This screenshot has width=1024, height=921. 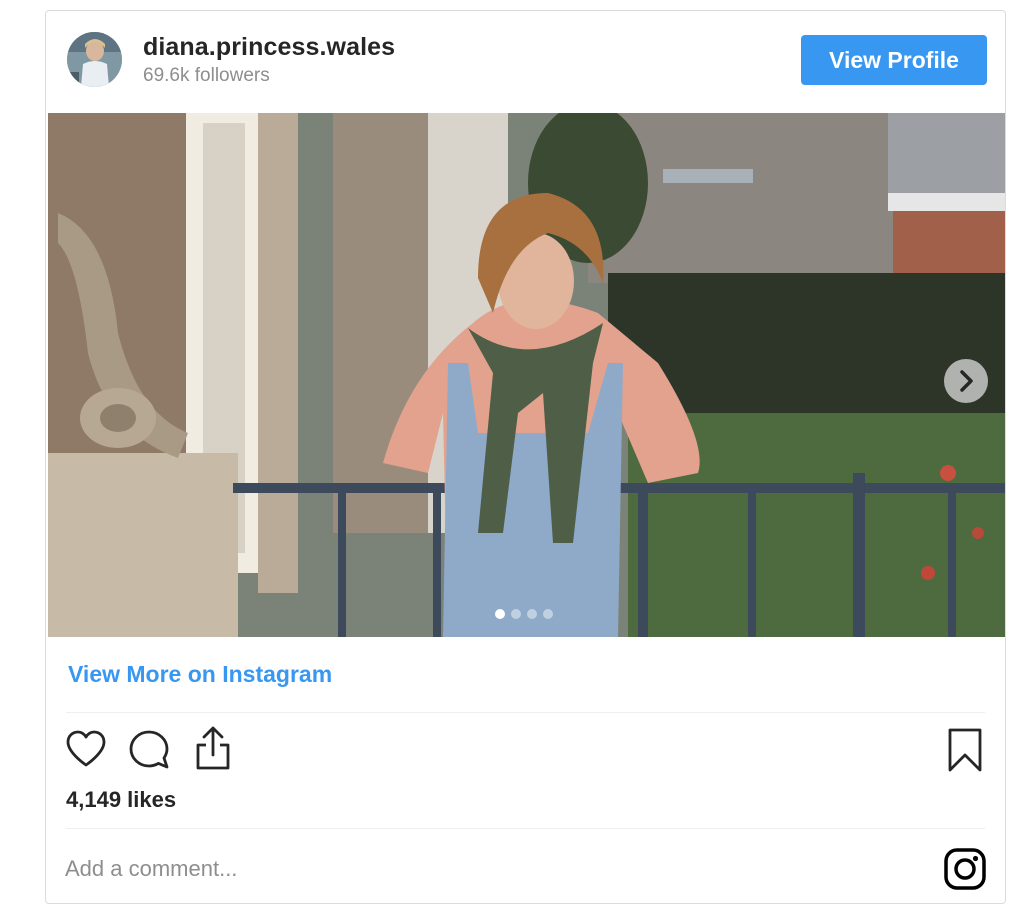 What do you see at coordinates (121, 799) in the screenshot?
I see `like-count: 4,149 likes` at bounding box center [121, 799].